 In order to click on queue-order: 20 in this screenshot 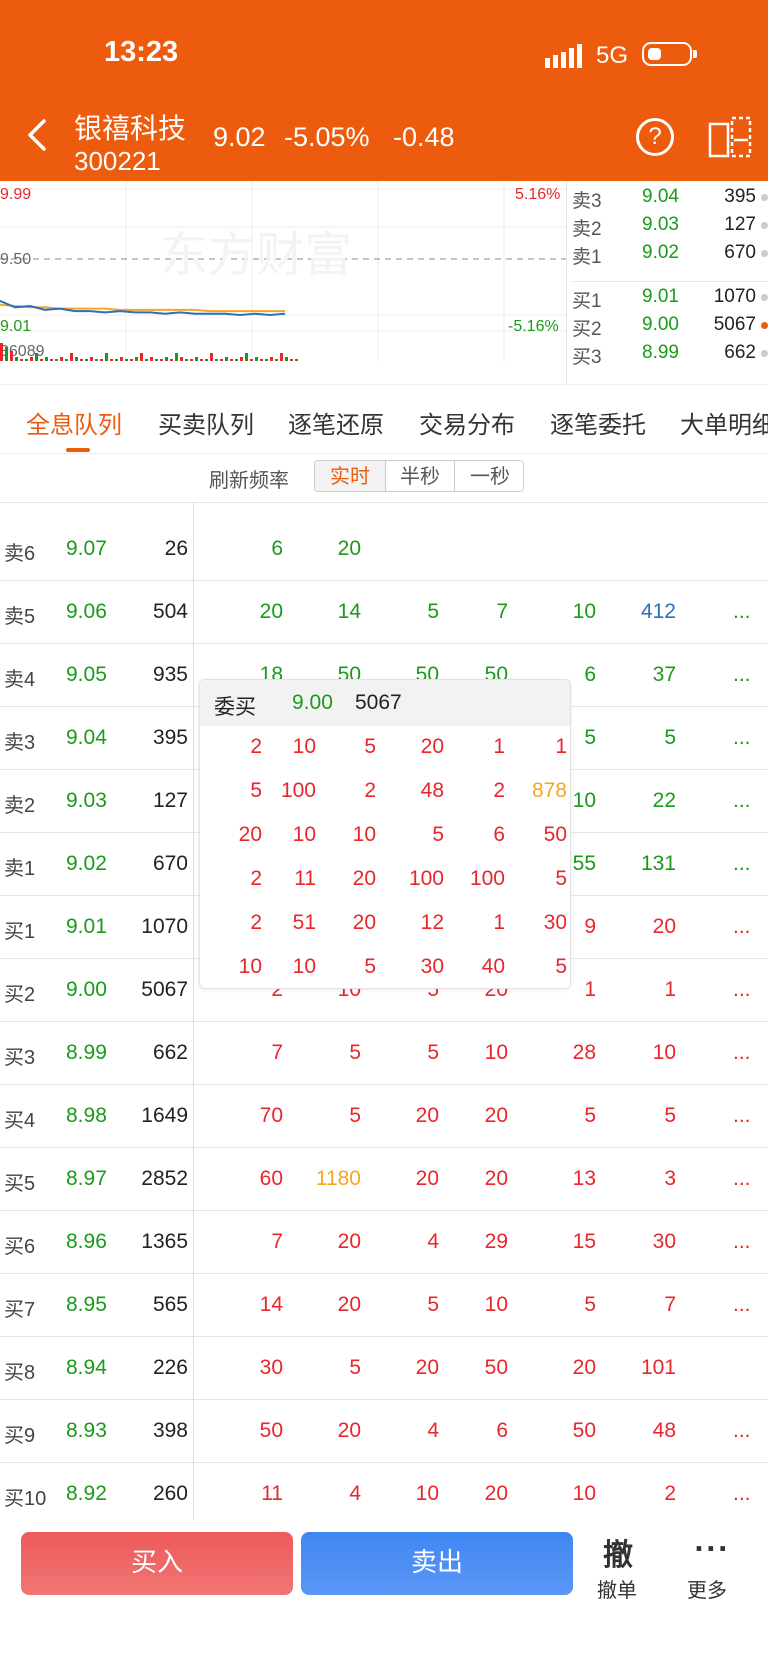, I will do `click(584, 1367)`.